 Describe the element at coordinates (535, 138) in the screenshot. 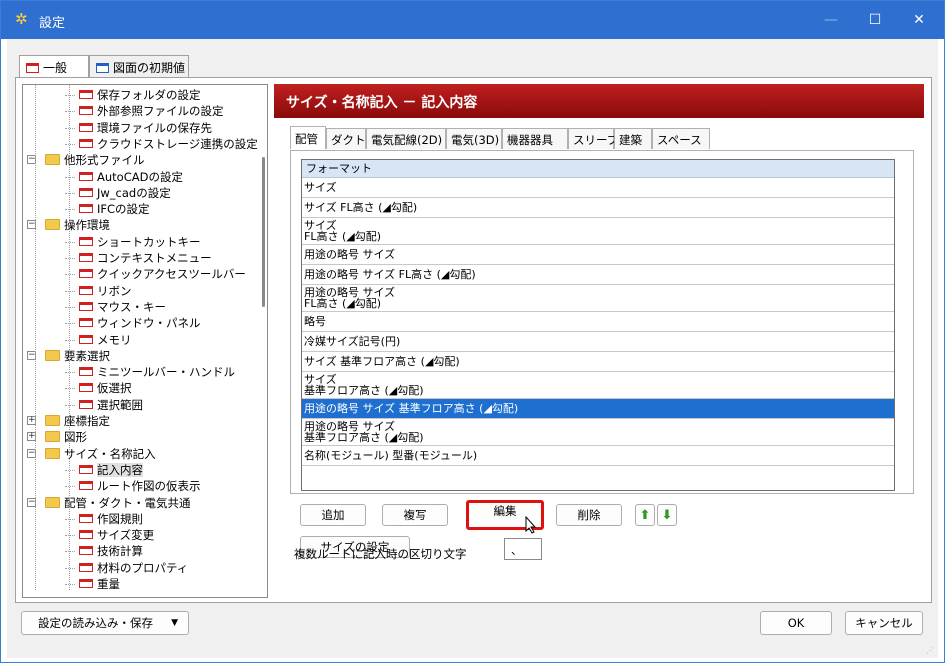

I see `subtab-4: 機器器具` at that location.